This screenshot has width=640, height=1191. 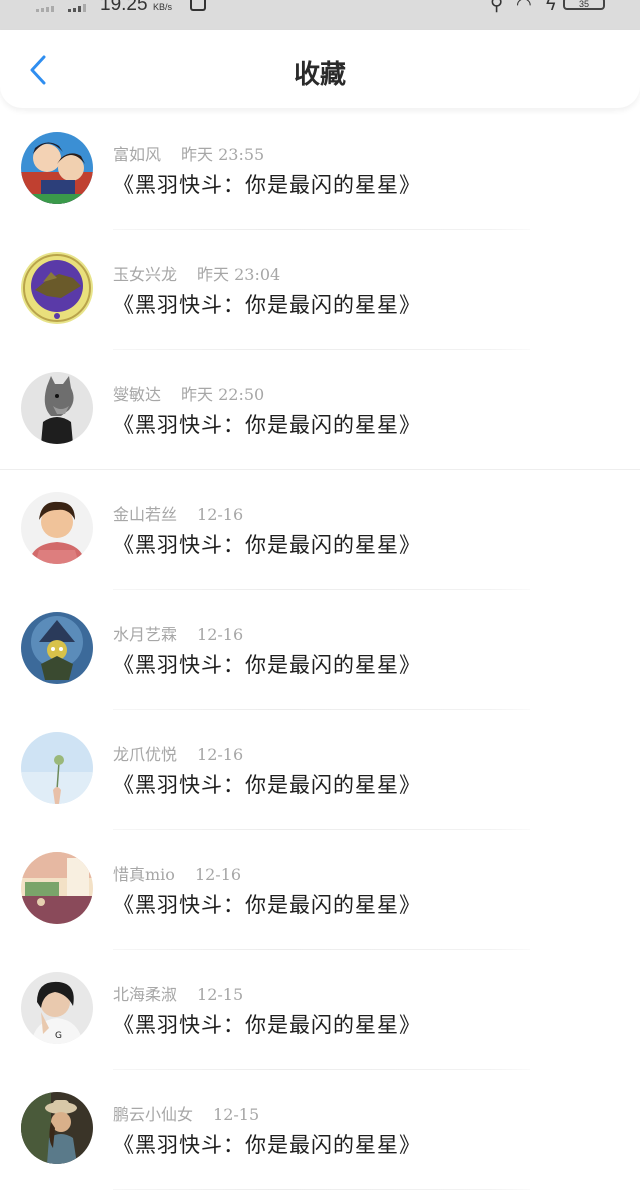 What do you see at coordinates (124, 7) in the screenshot?
I see `network-speed: 19.25` at bounding box center [124, 7].